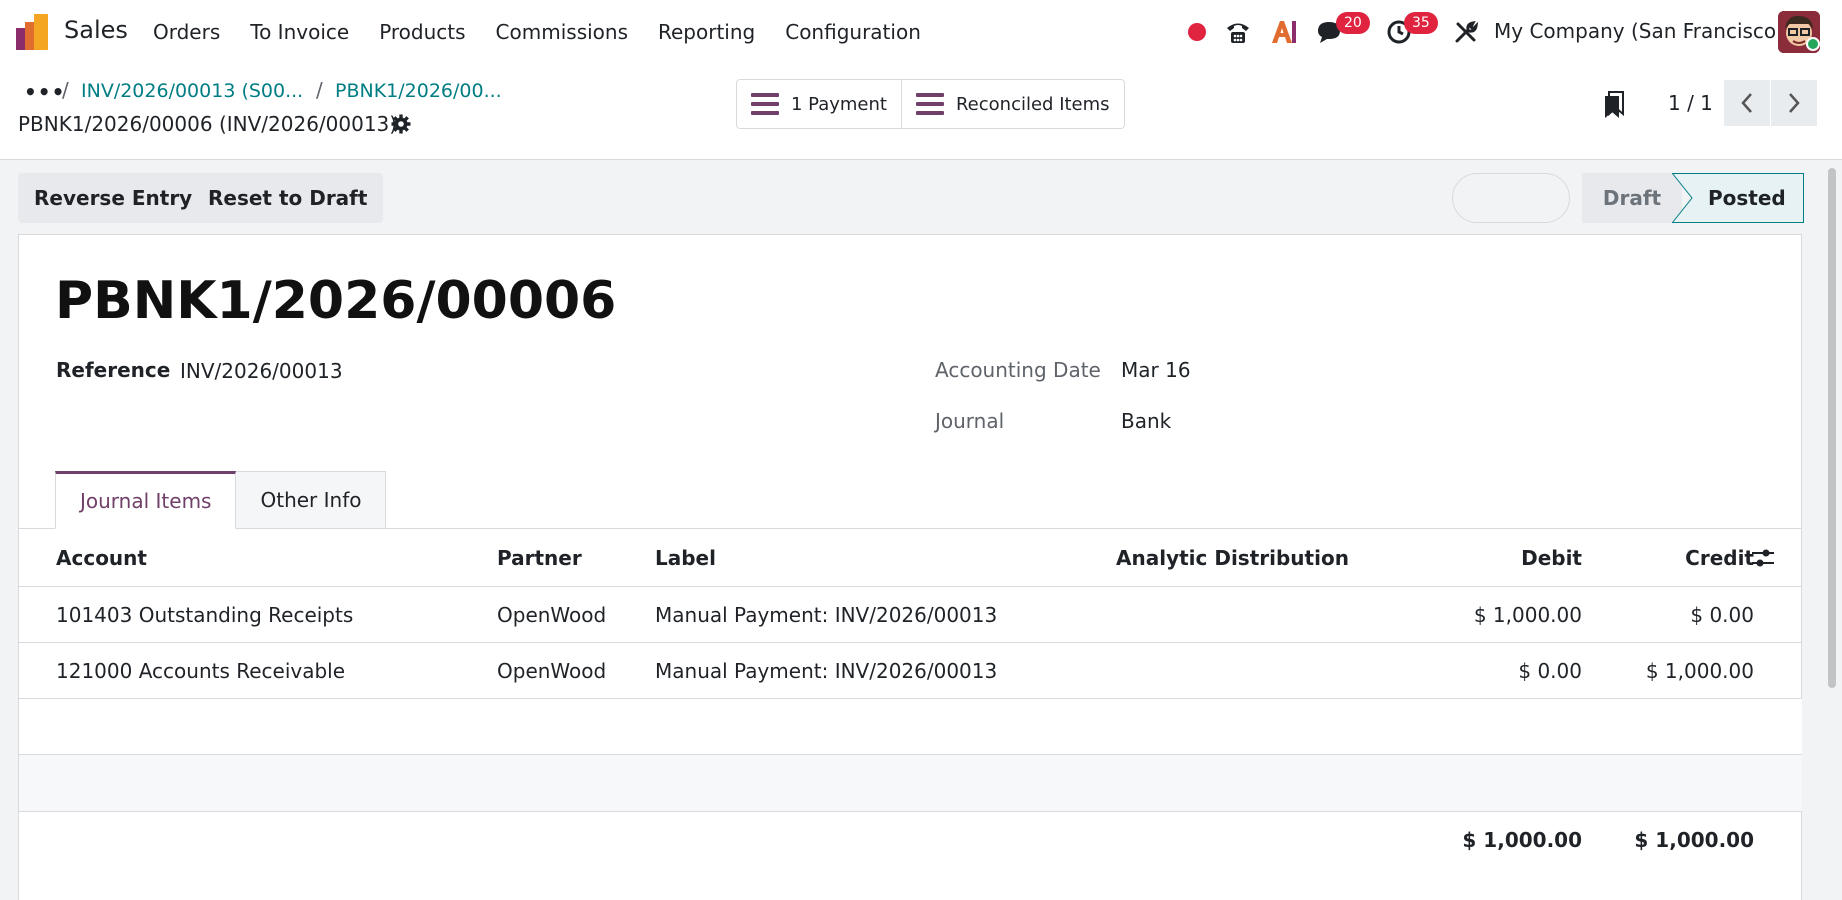 This screenshot has height=900, width=1842. I want to click on cell-account: 101403 Outstanding Receipts, so click(204, 614).